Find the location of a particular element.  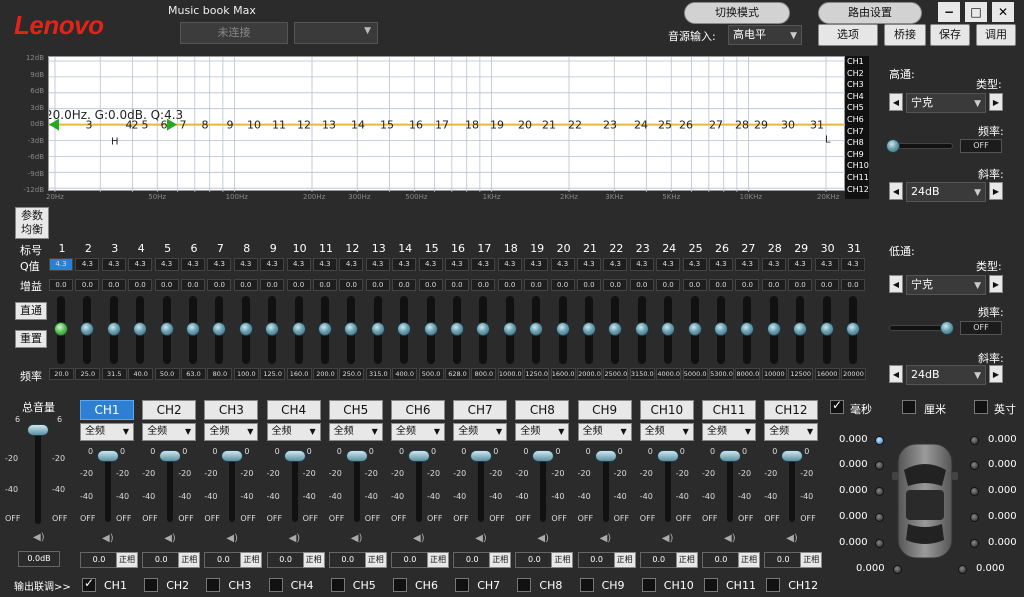

frequency-value-cell: 5000.0 is located at coordinates (695, 374).